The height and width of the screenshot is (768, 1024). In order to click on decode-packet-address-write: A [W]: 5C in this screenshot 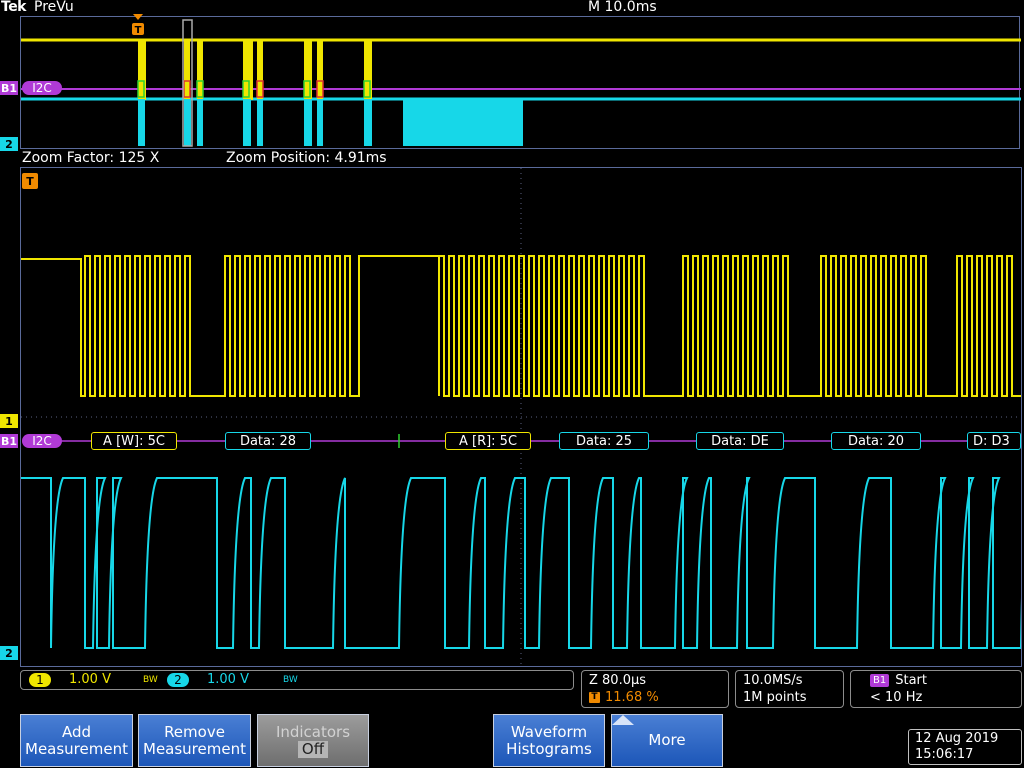, I will do `click(134, 441)`.